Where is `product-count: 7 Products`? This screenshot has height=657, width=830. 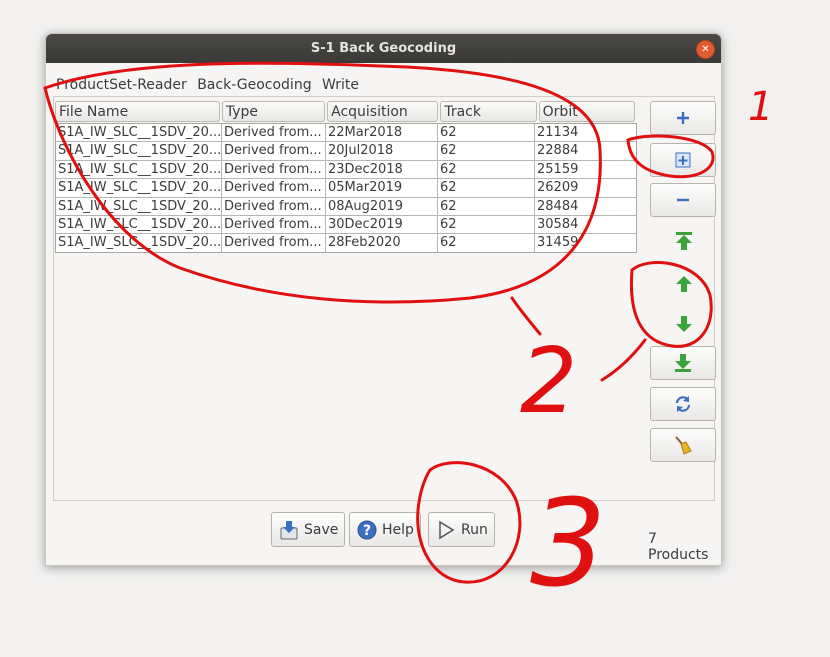 product-count: 7 Products is located at coordinates (678, 547).